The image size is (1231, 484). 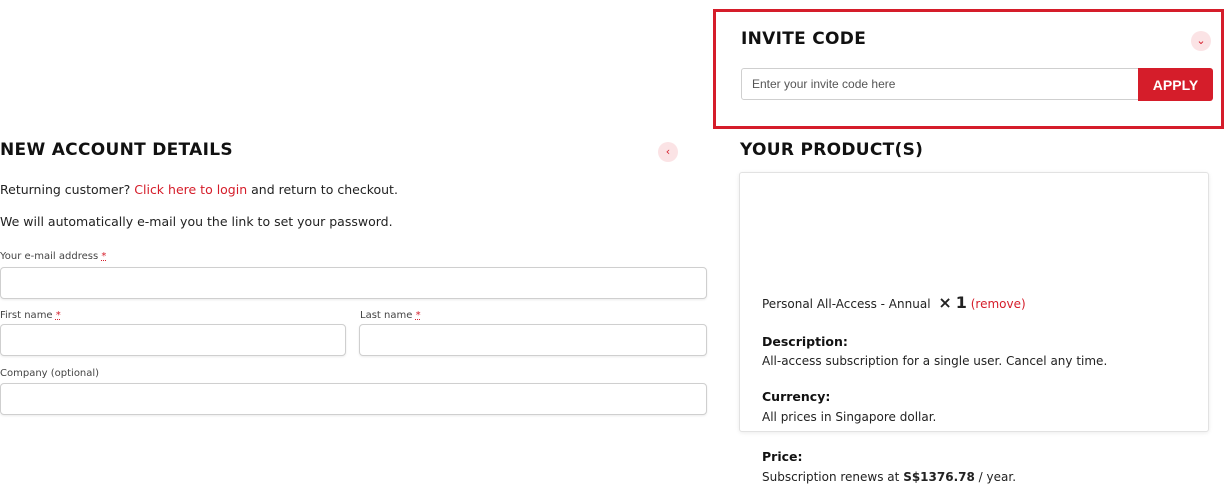 What do you see at coordinates (849, 417) in the screenshot?
I see `currency-text: All prices in Singapore dollar.` at bounding box center [849, 417].